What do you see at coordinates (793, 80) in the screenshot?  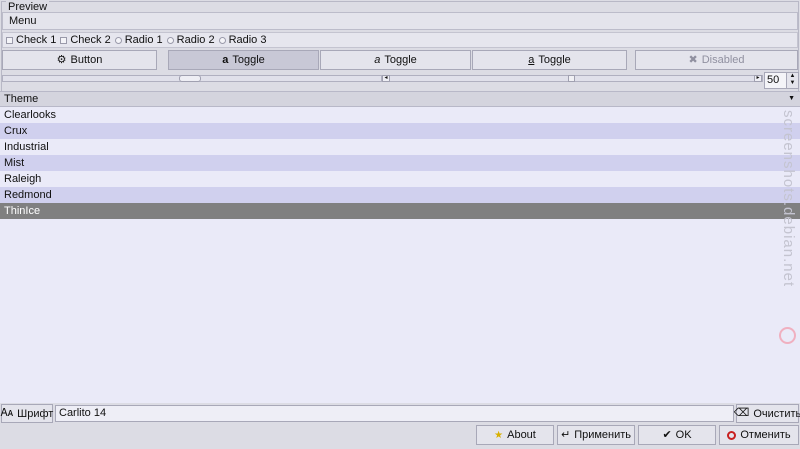 I see `spin-arrows-icon: ▲ ▼` at bounding box center [793, 80].